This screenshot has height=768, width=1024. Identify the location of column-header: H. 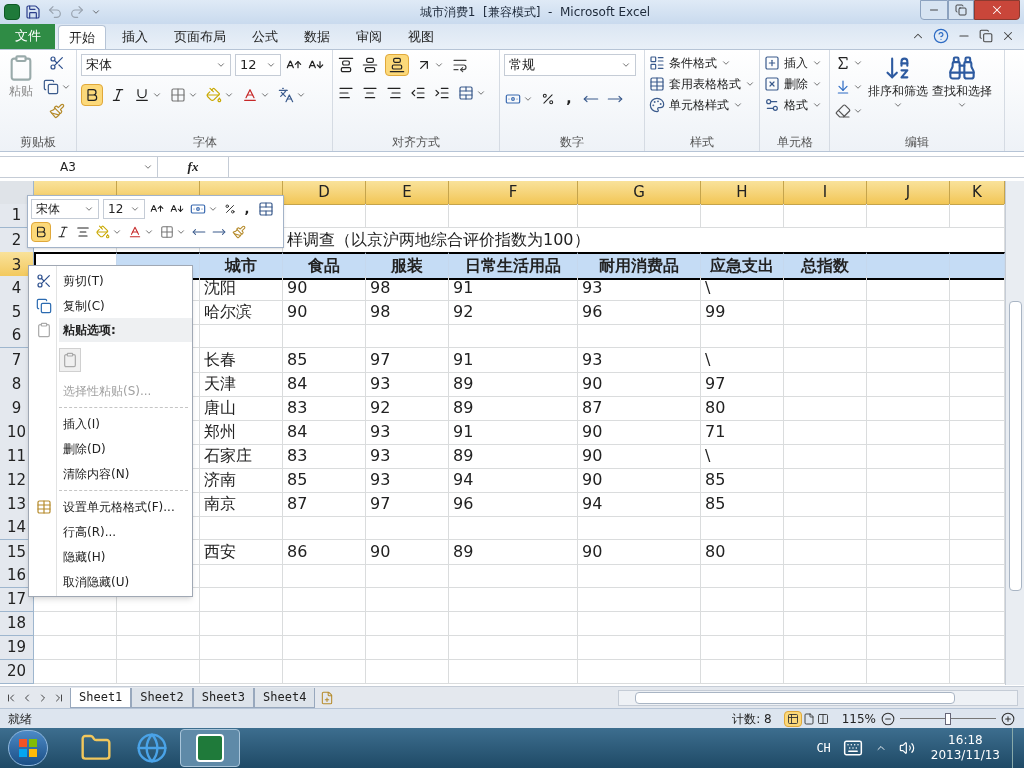
(742, 193).